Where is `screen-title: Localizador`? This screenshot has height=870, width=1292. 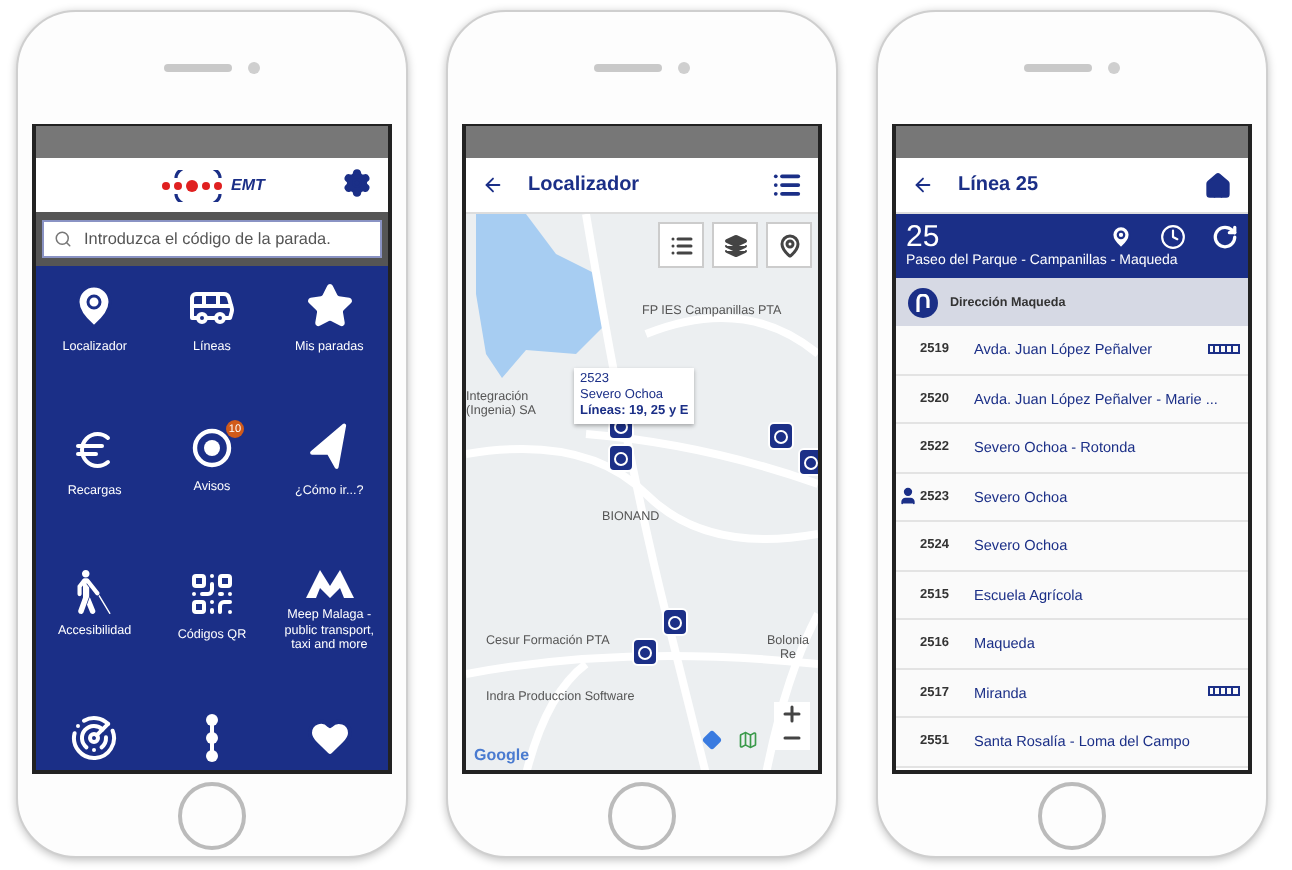 screen-title: Localizador is located at coordinates (585, 185).